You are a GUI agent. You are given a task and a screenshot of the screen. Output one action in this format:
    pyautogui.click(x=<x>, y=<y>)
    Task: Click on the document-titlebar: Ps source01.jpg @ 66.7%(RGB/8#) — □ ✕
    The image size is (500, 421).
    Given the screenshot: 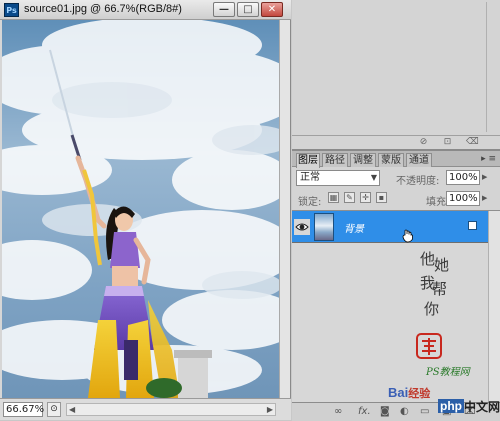 What is the action you would take?
    pyautogui.click(x=145, y=10)
    